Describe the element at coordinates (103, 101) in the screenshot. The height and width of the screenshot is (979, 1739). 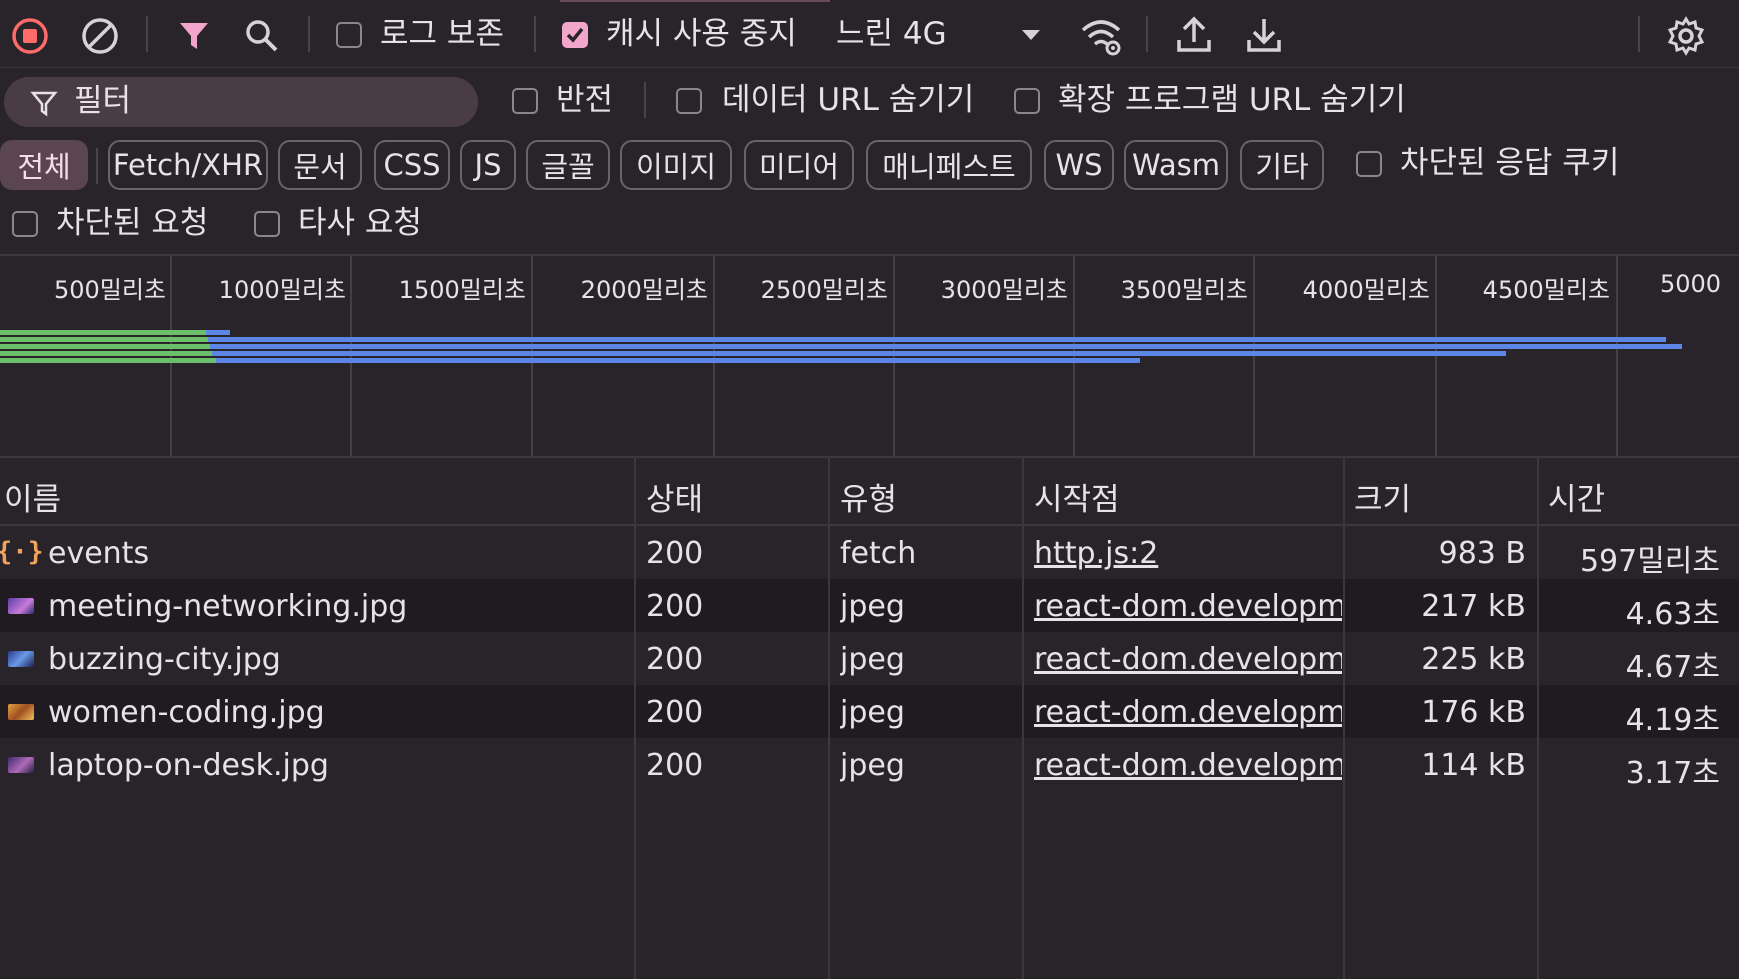
I see `filter-placeholder: 필터` at that location.